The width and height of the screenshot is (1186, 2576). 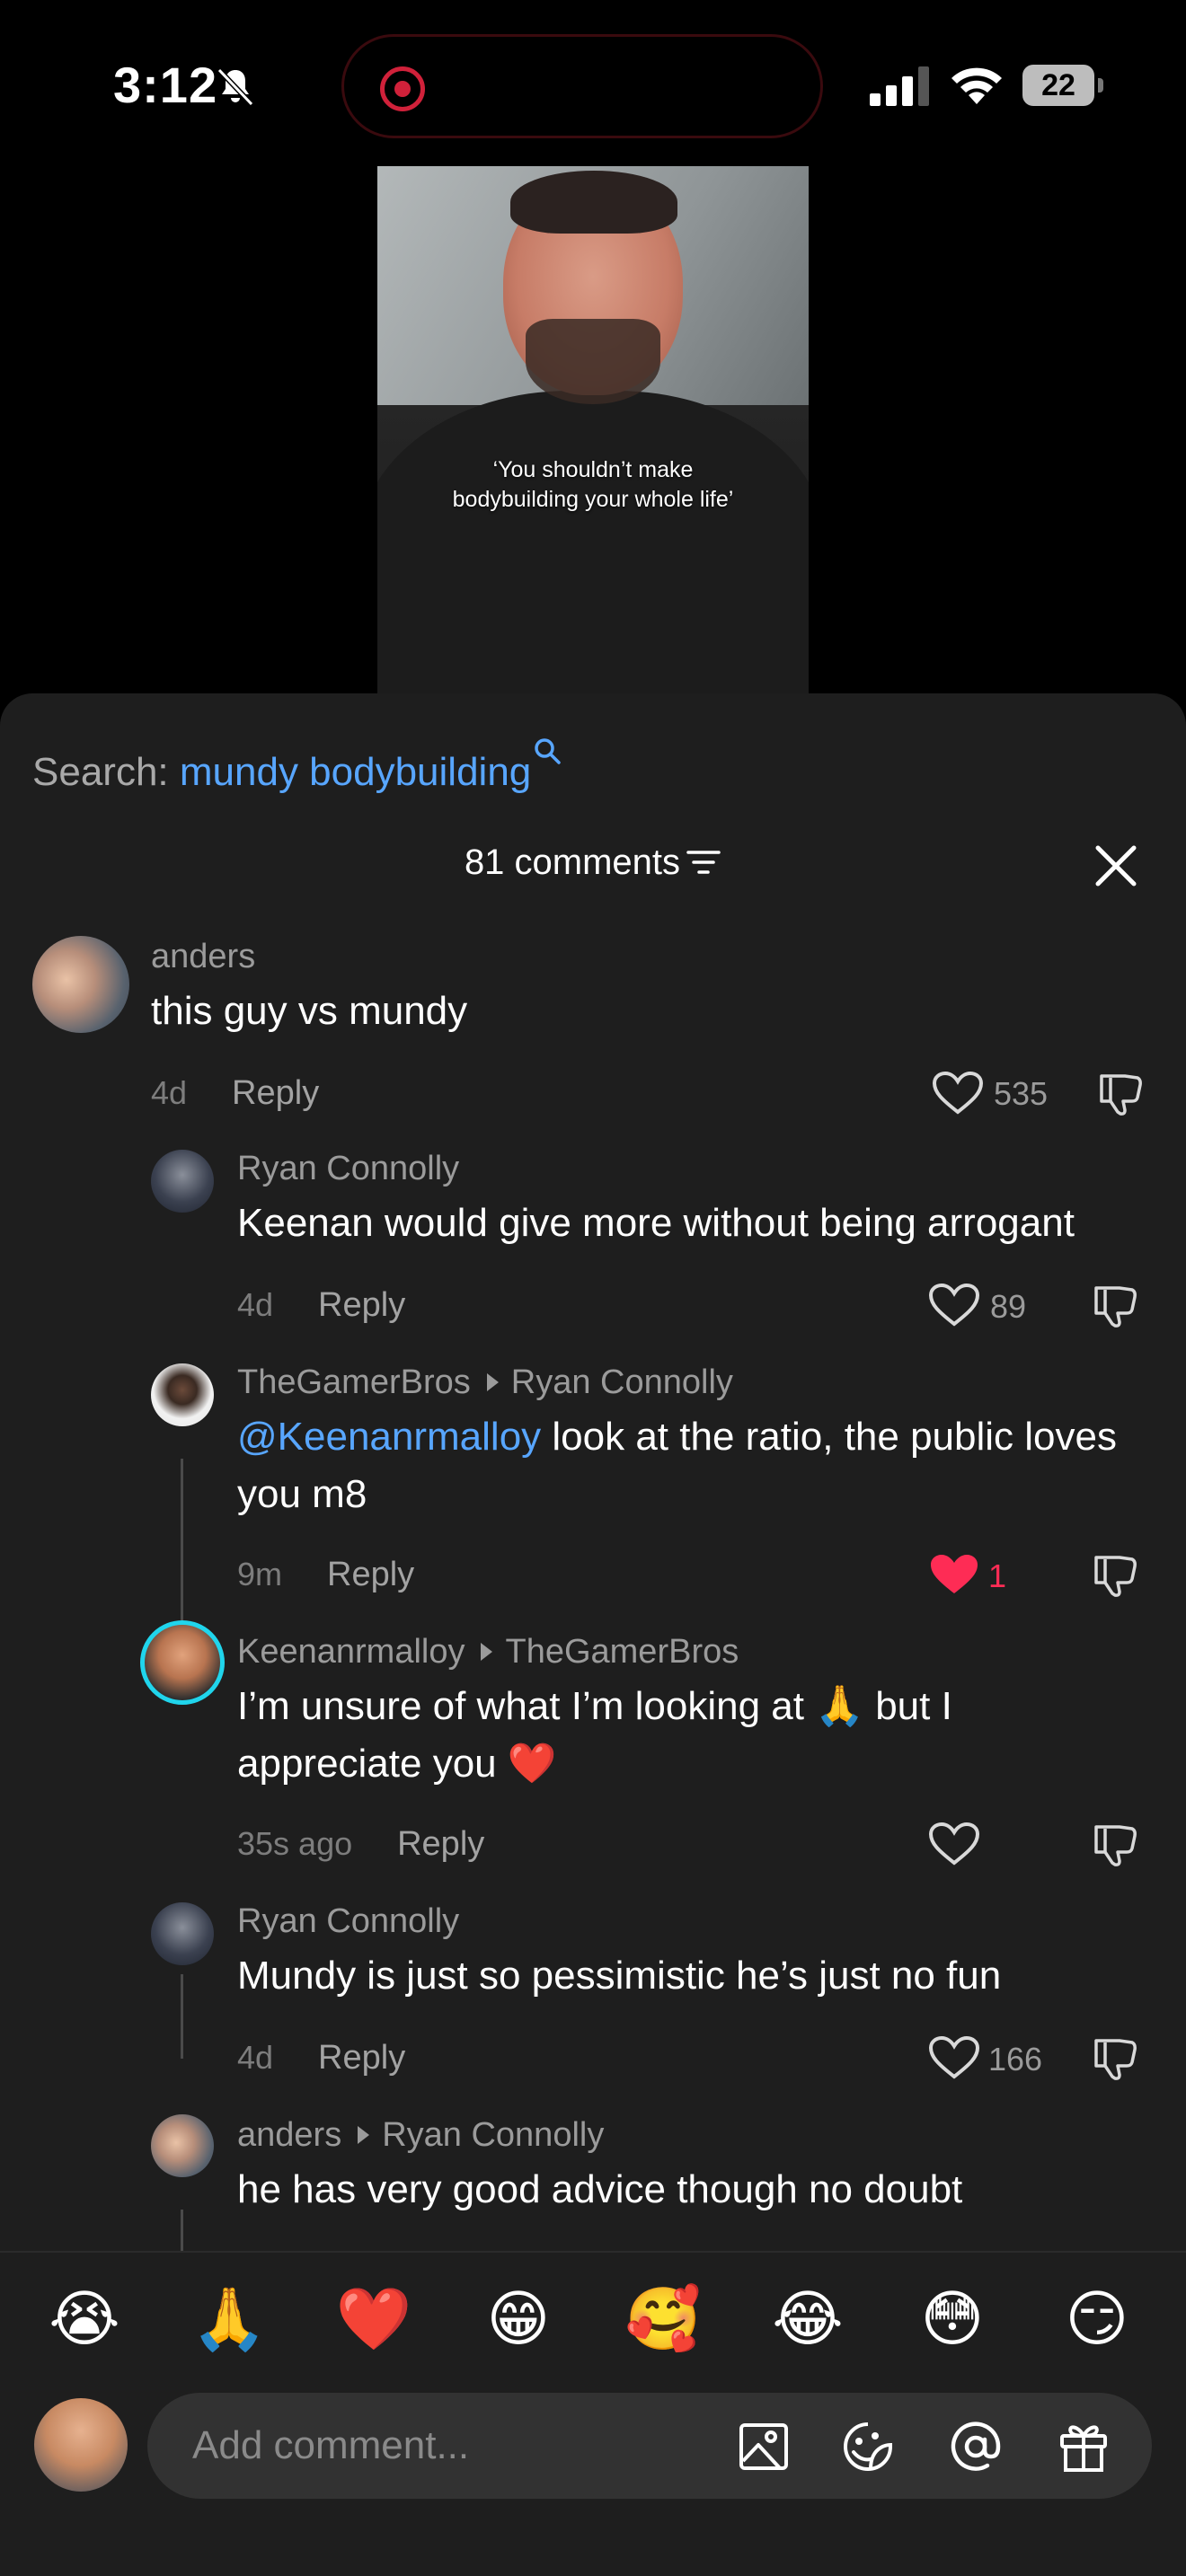 What do you see at coordinates (997, 1575) in the screenshot?
I see `like-count: 1` at bounding box center [997, 1575].